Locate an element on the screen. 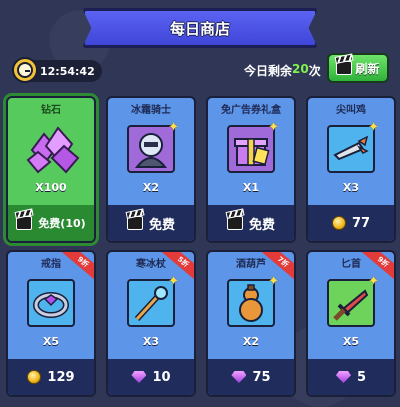  price-button: 5 is located at coordinates (351, 377).